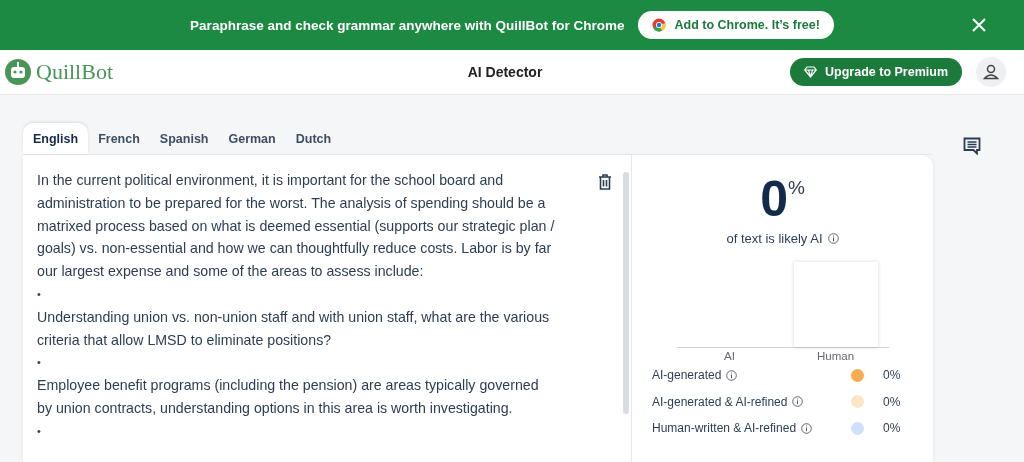  What do you see at coordinates (659, 25) in the screenshot?
I see `chrome-icon` at bounding box center [659, 25].